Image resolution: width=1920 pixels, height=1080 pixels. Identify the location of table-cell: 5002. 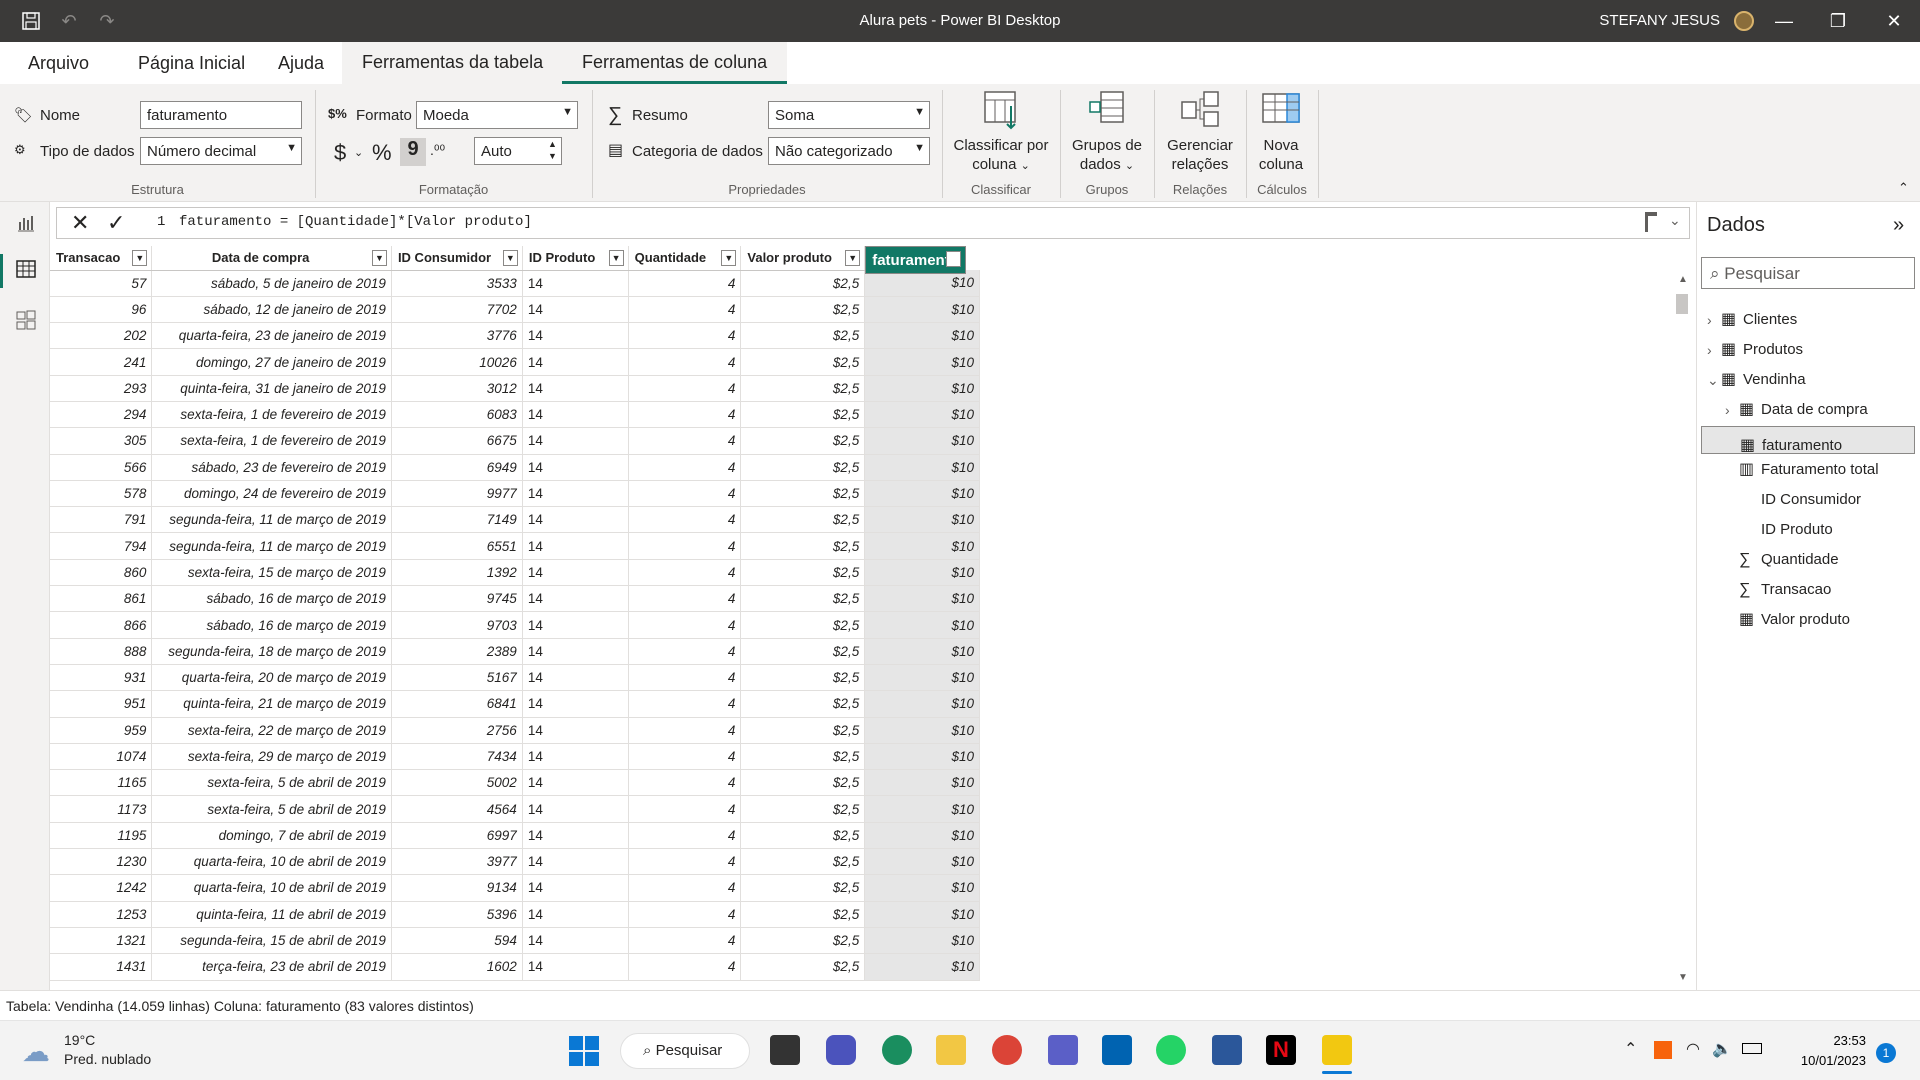
(457, 783).